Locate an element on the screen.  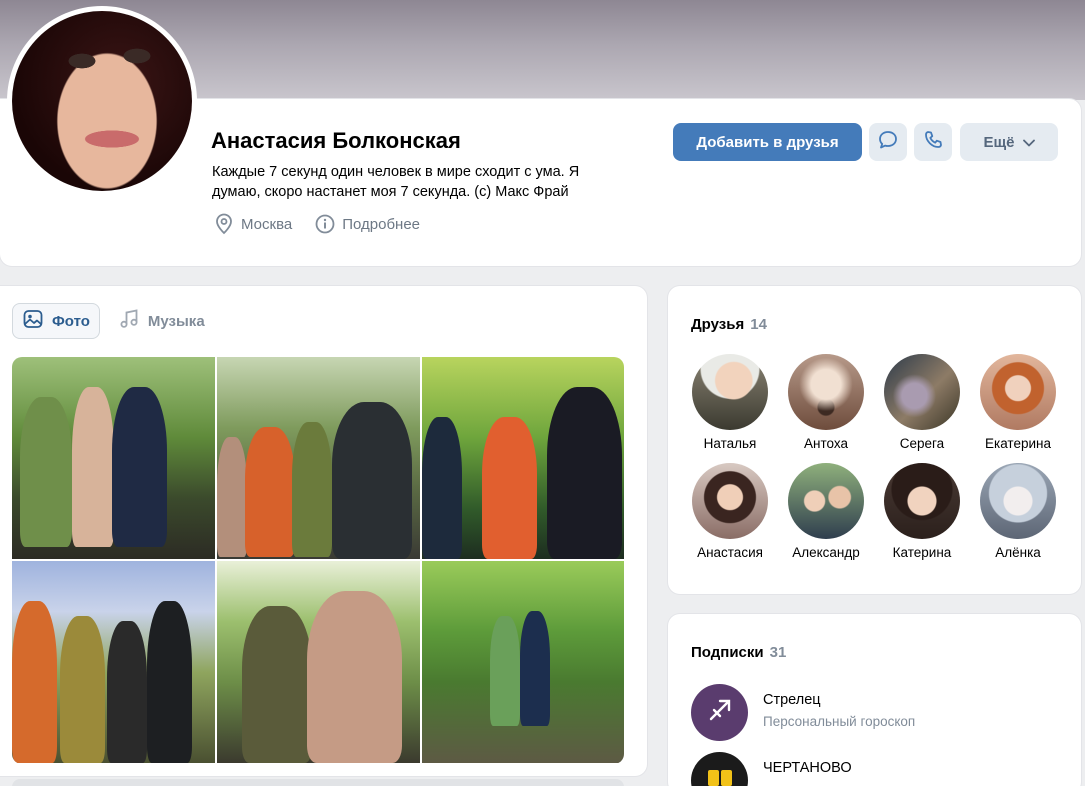
subscriptions-title-label: Подписки is located at coordinates (727, 652).